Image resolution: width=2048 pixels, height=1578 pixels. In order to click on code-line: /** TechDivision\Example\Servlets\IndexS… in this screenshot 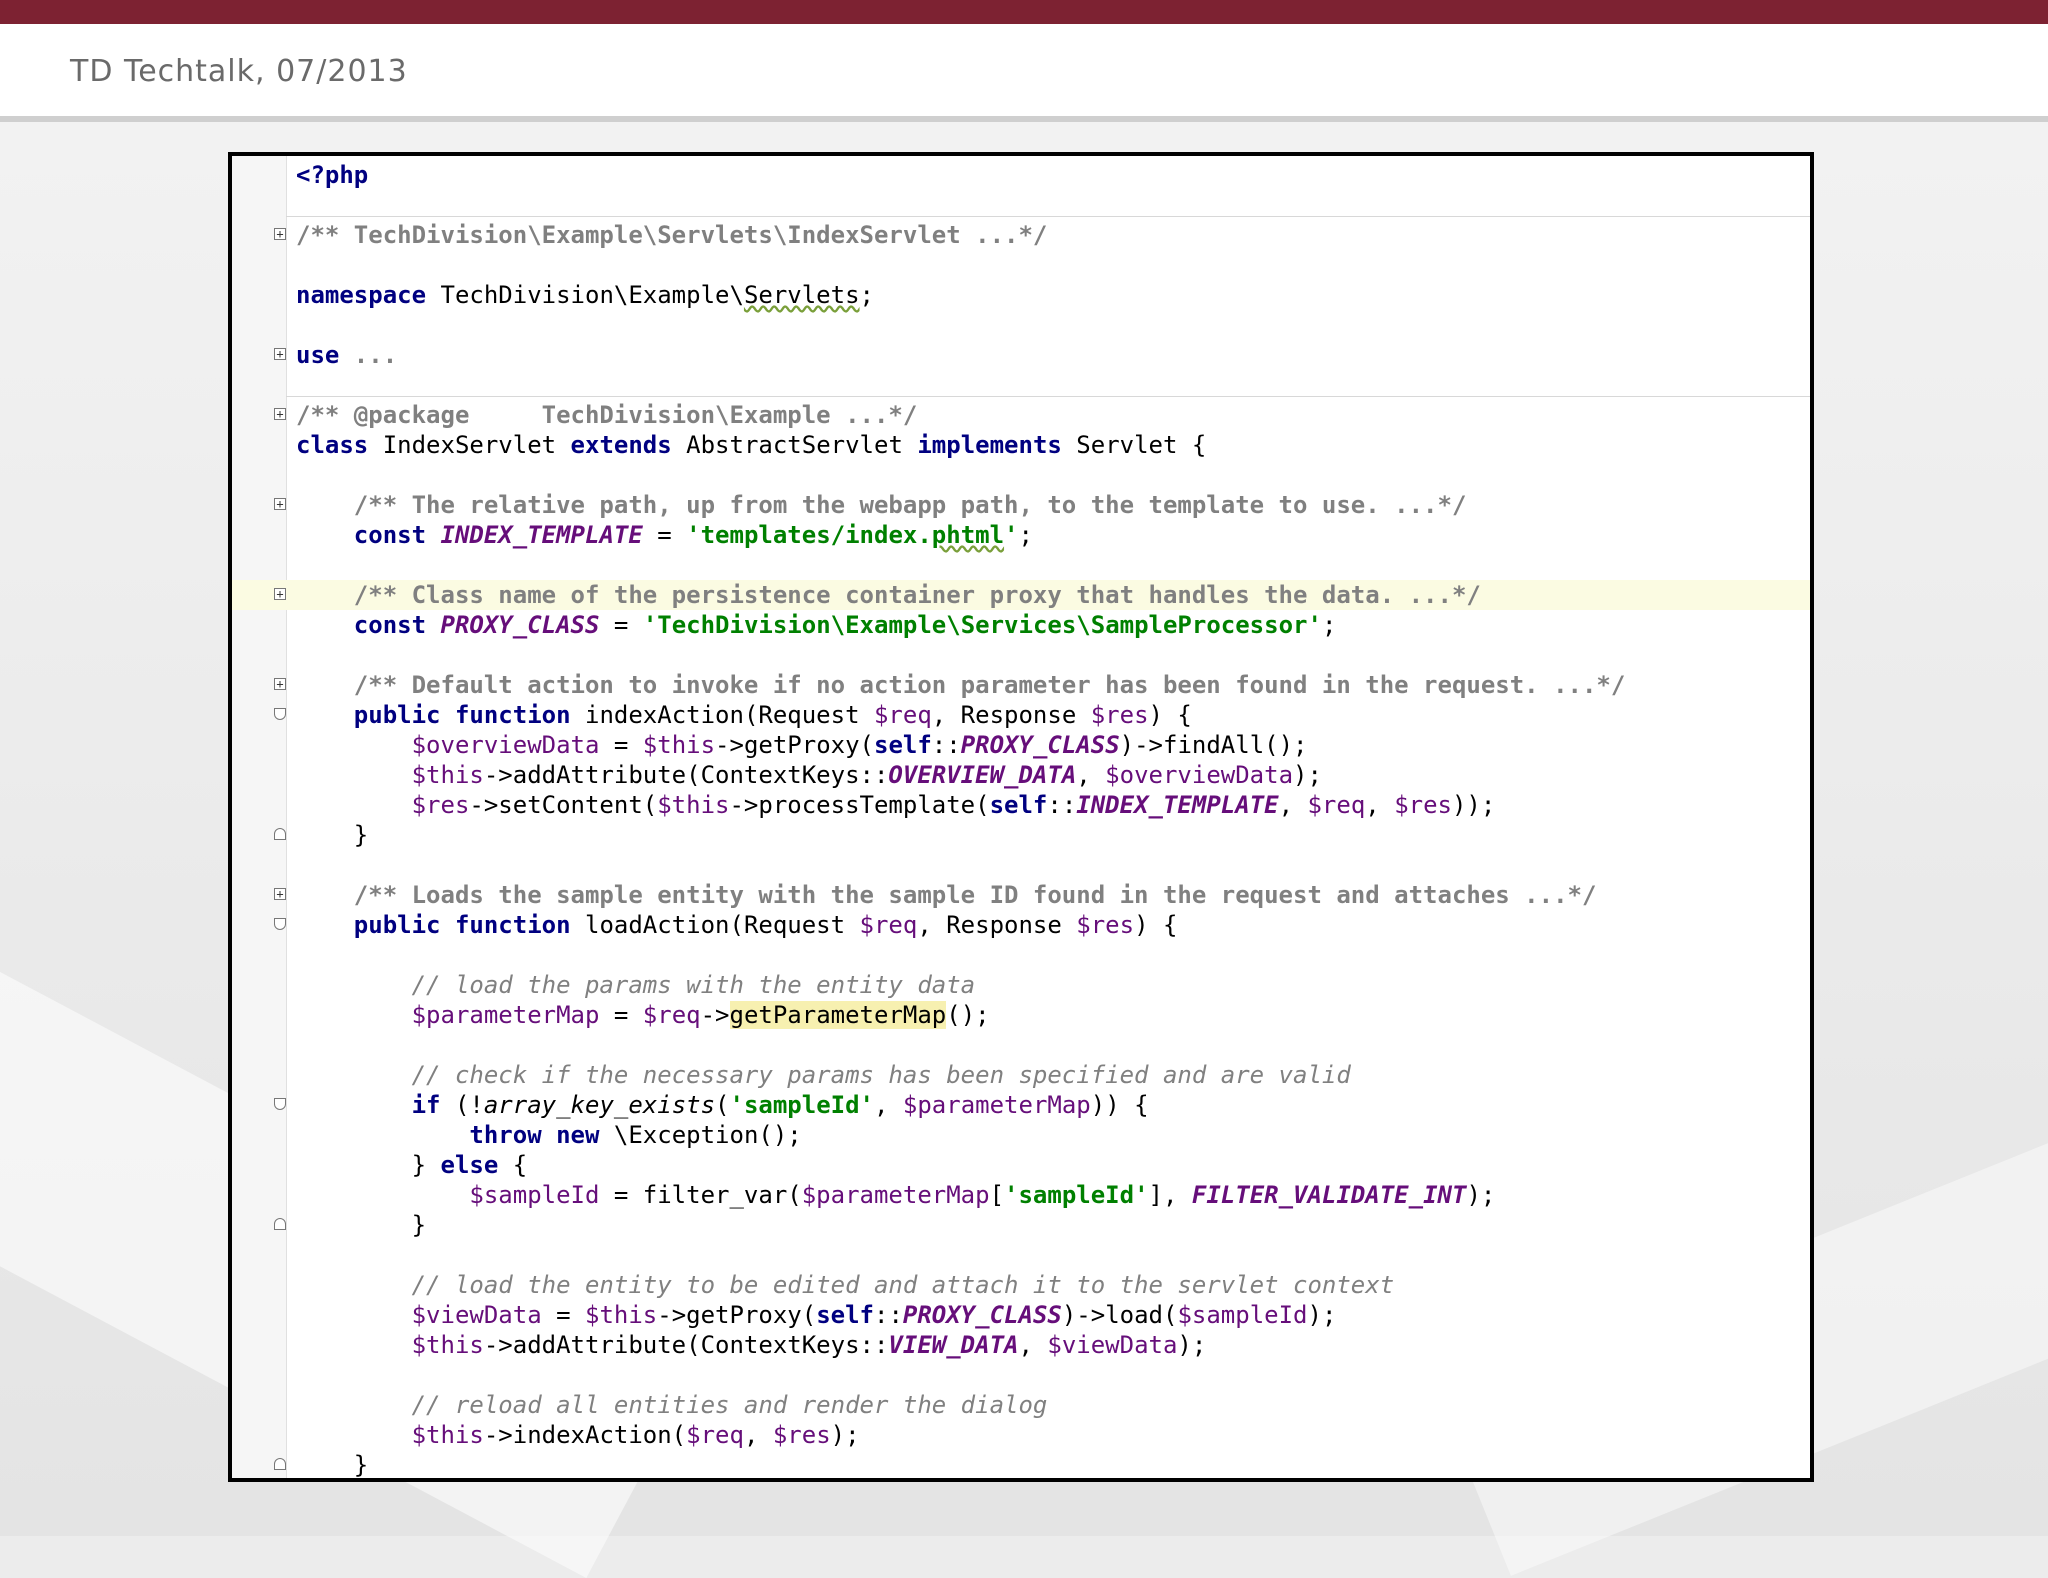, I will do `click(1021, 235)`.